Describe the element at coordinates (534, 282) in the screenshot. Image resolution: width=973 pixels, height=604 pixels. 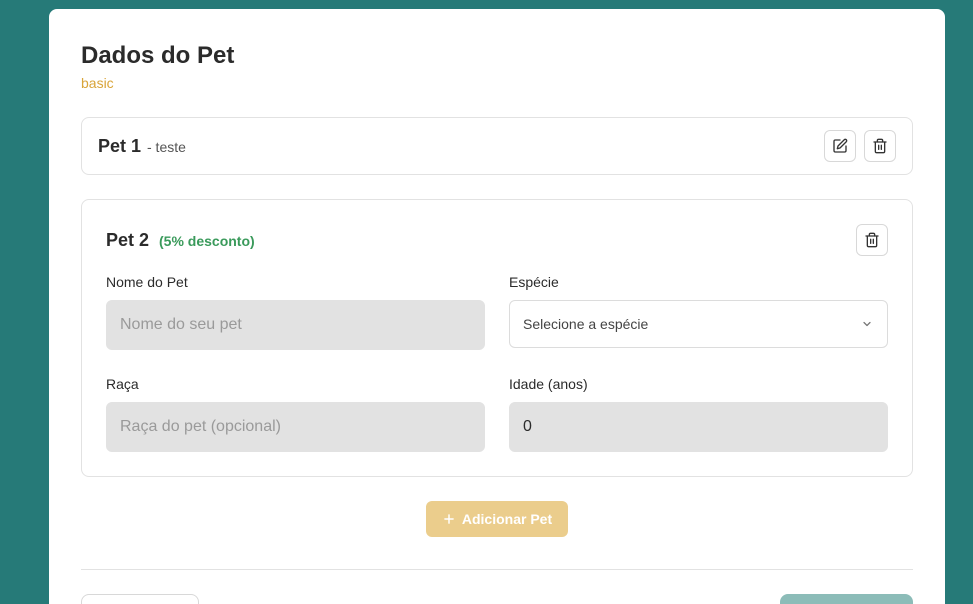
I see `species-label: Espécie` at that location.